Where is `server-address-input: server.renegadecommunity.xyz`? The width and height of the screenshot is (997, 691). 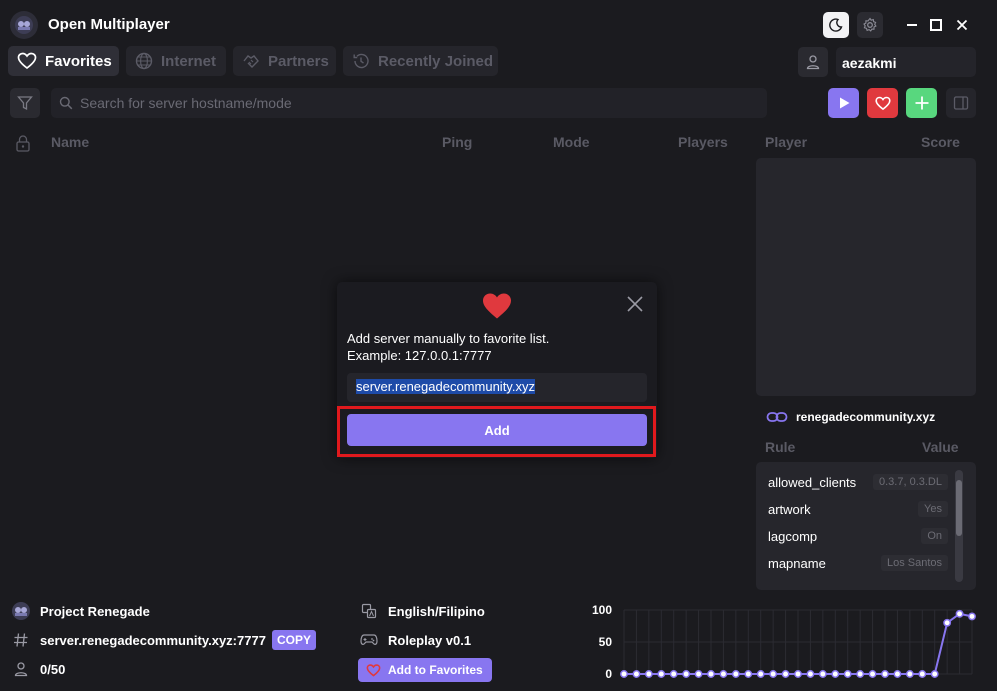
server-address-input: server.renegadecommunity.xyz is located at coordinates (497, 387).